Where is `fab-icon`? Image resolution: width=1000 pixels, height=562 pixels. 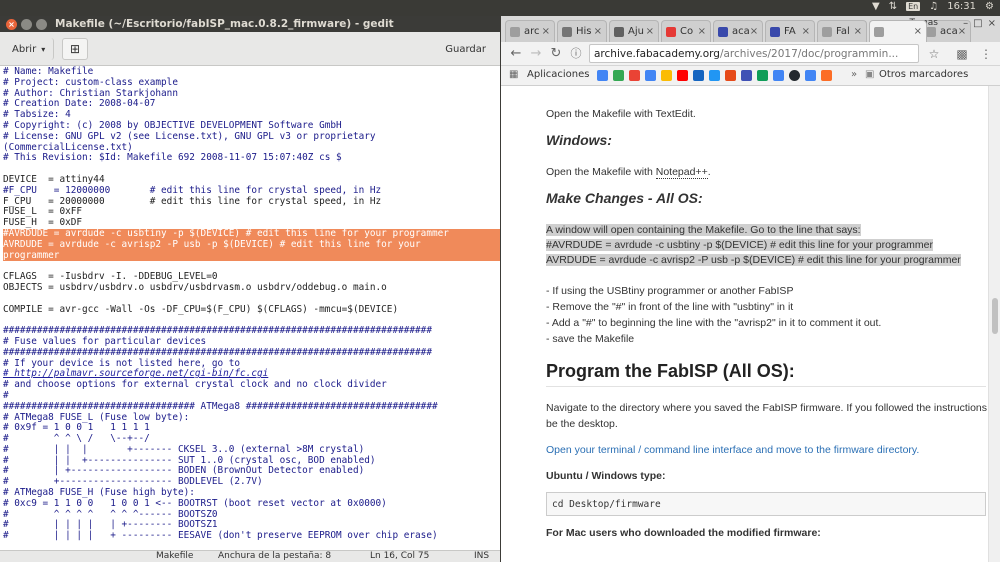 fab-icon is located at coordinates (723, 31).